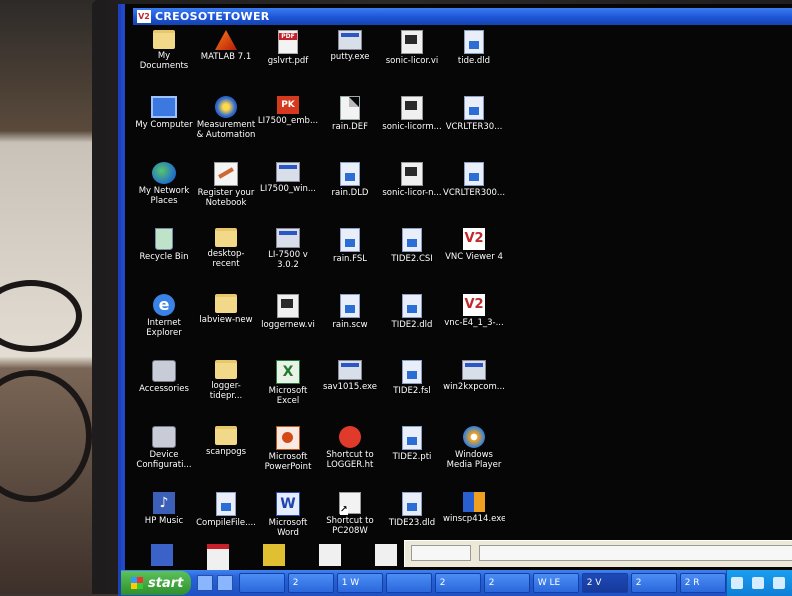  Describe the element at coordinates (350, 526) in the screenshot. I see `desktop-icon-label: Shortcut to PC208W` at that location.